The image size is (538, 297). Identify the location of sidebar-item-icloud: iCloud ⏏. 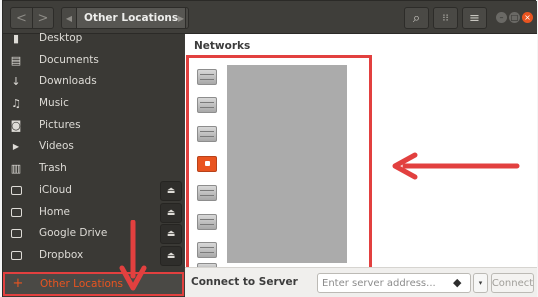
(93, 191).